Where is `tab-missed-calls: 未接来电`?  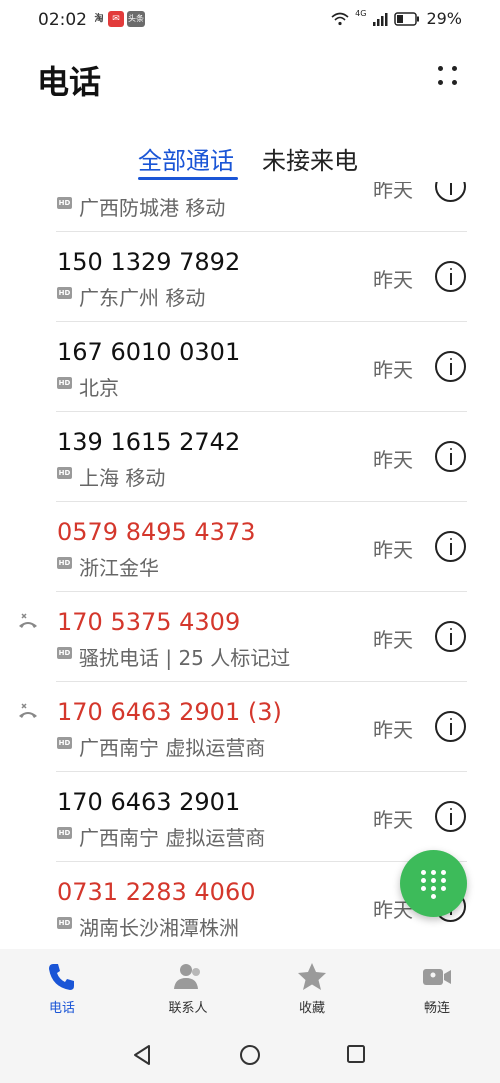 tab-missed-calls: 未接来电 is located at coordinates (310, 158).